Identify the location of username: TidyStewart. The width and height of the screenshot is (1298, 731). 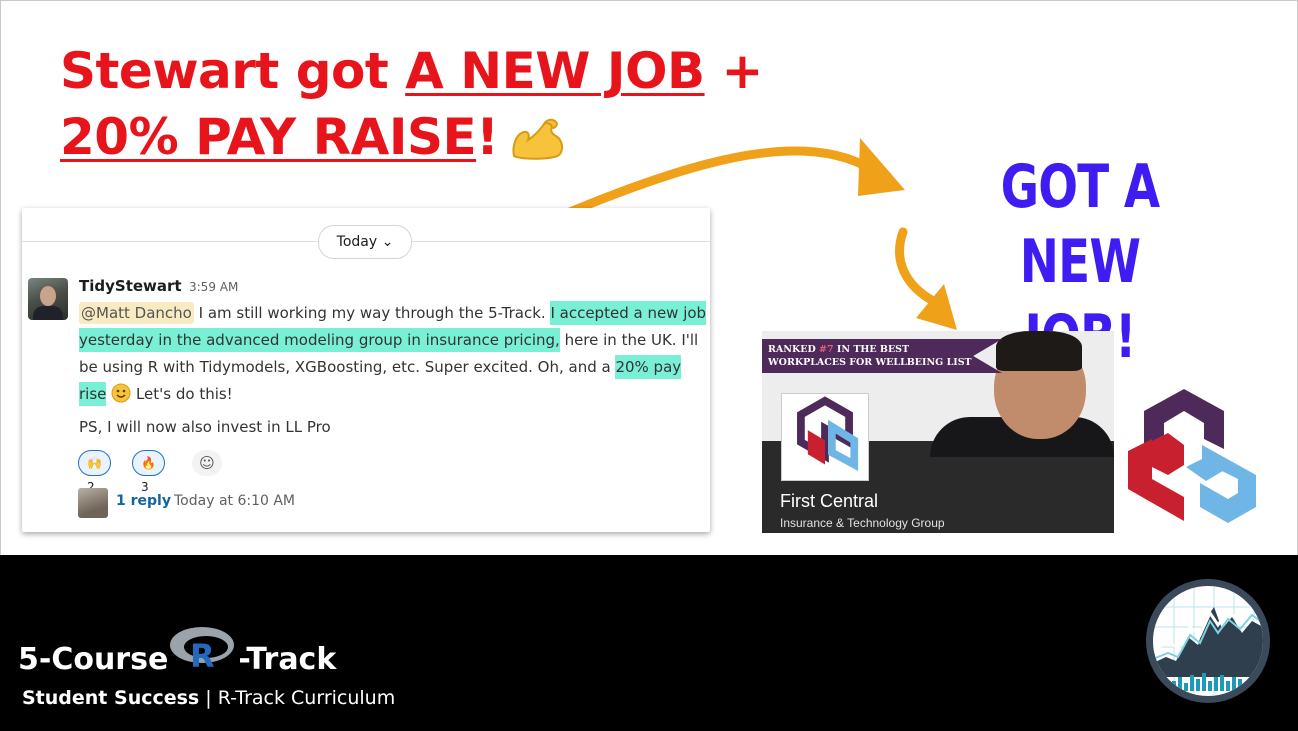
(130, 286).